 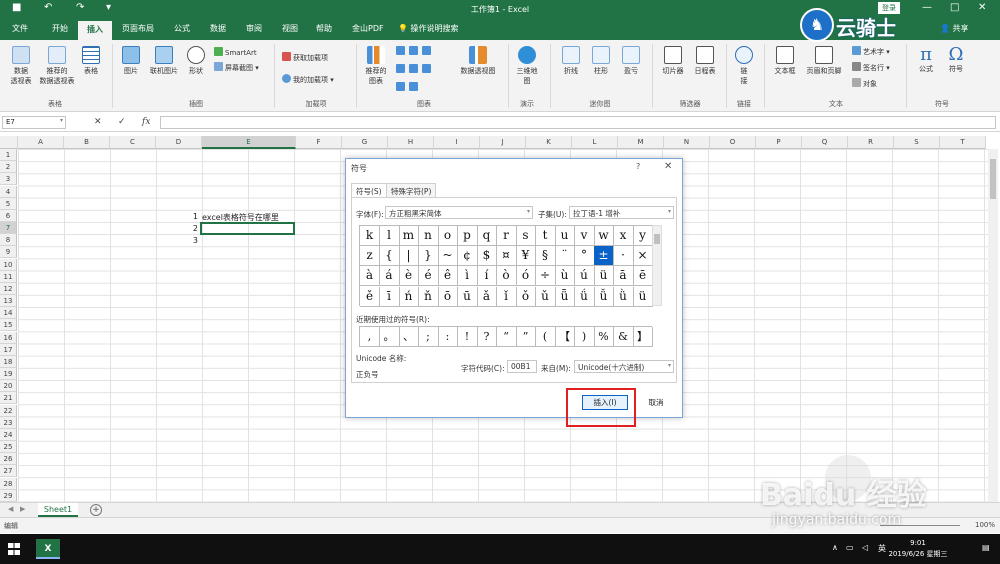 I want to click on sparkline-winloss-button: 盈亏, so click(x=631, y=61).